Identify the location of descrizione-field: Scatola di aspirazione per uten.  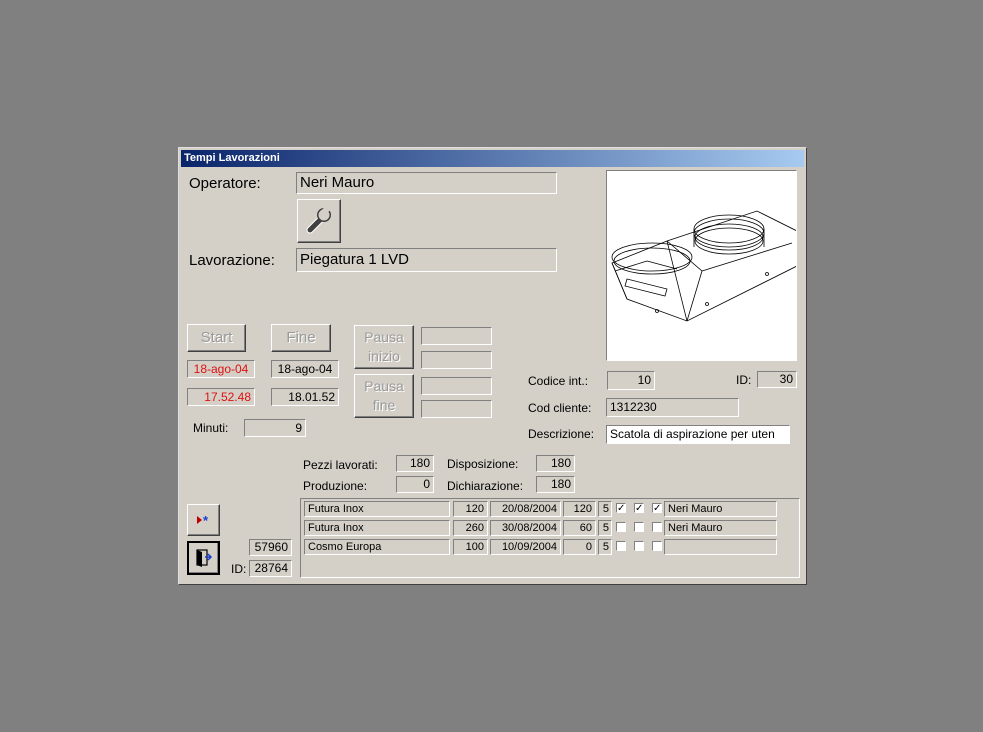
(698, 434).